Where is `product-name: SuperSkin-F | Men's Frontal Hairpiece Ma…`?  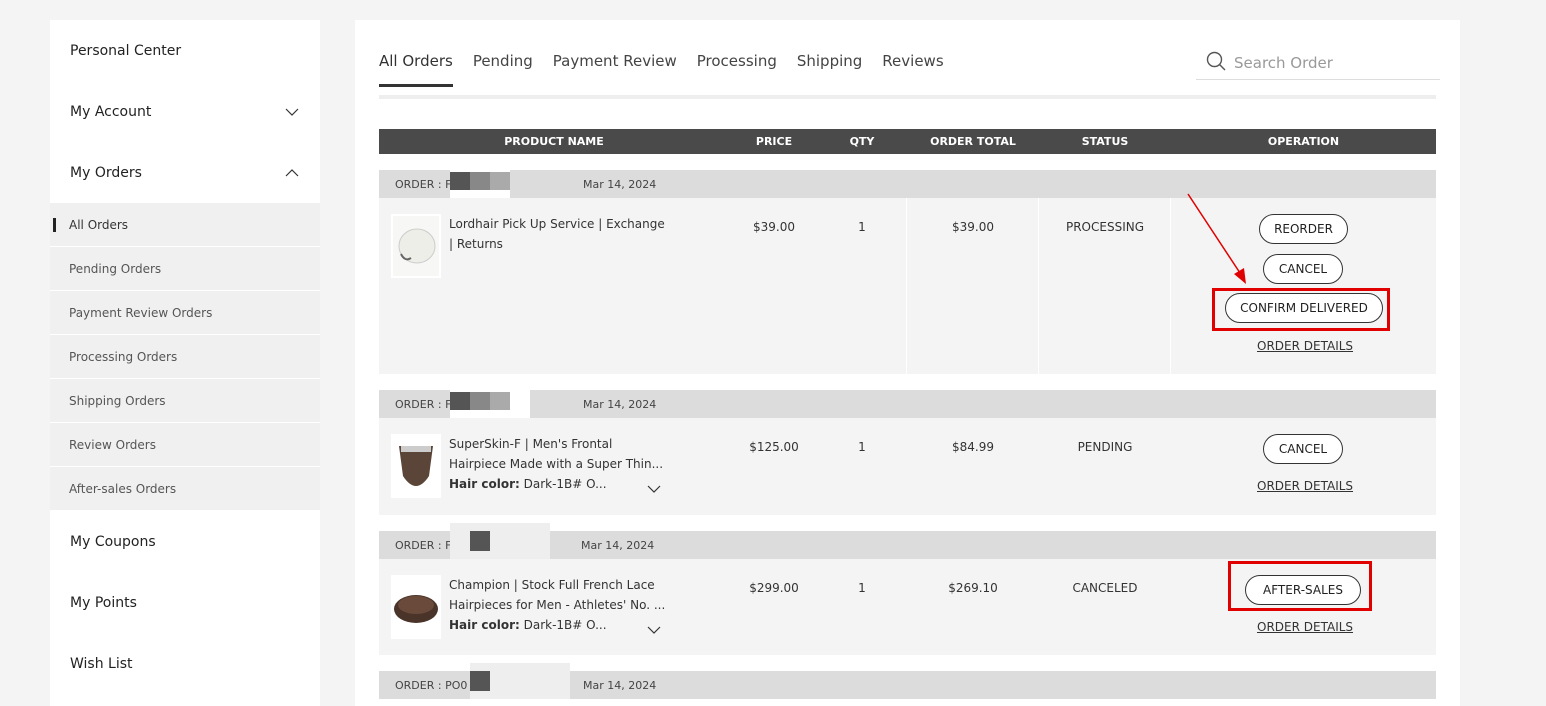
product-name: SuperSkin-F | Men's Frontal Hairpiece Ma… is located at coordinates (559, 464).